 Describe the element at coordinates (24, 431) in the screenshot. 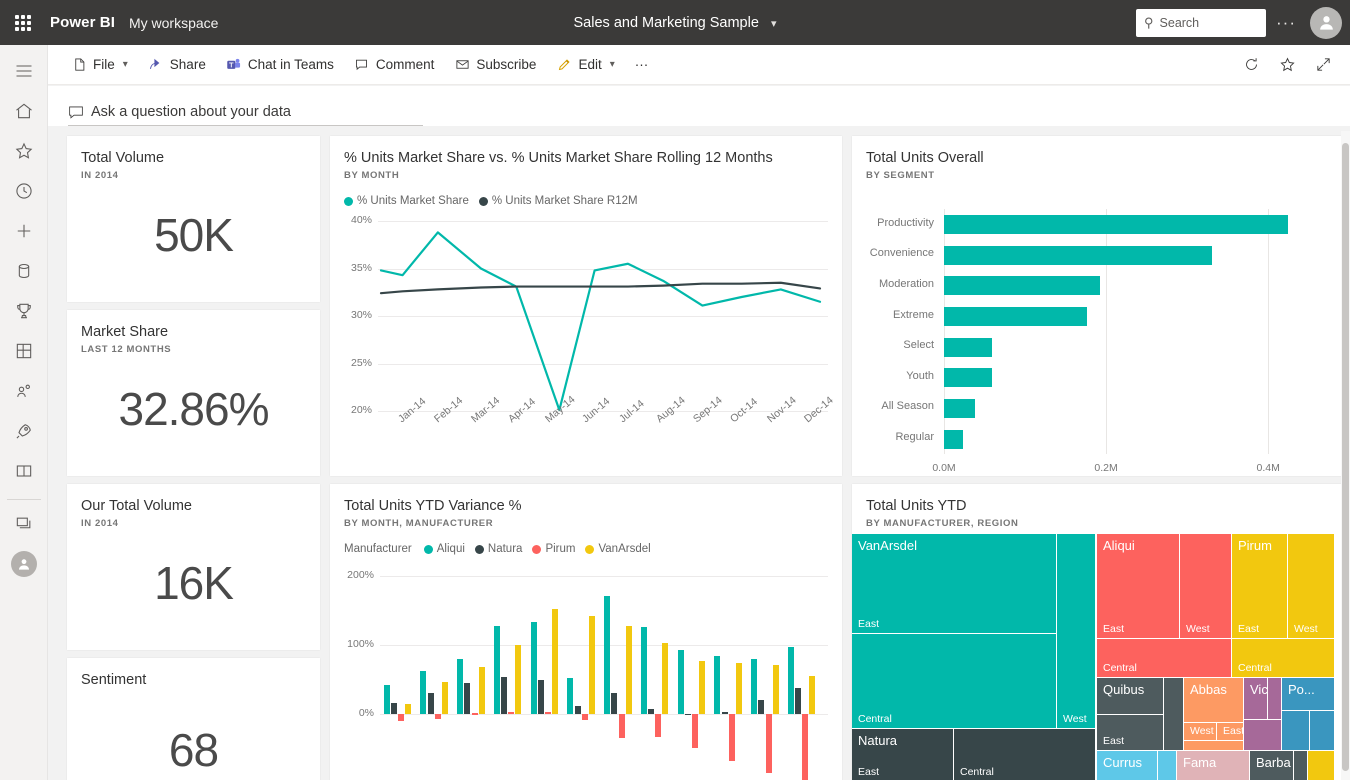

I see `sidebar-item-deployment` at that location.